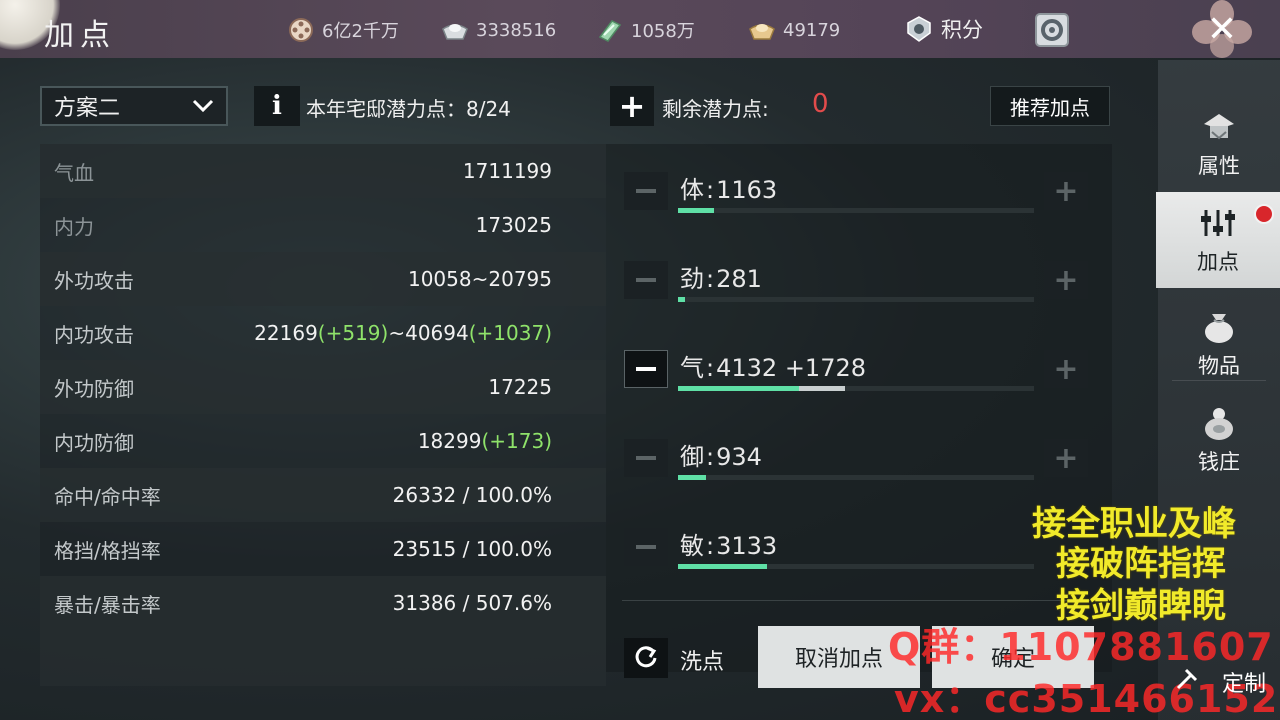 This screenshot has width=1280, height=720. What do you see at coordinates (820, 104) in the screenshot?
I see `remaining-points-value: 0` at bounding box center [820, 104].